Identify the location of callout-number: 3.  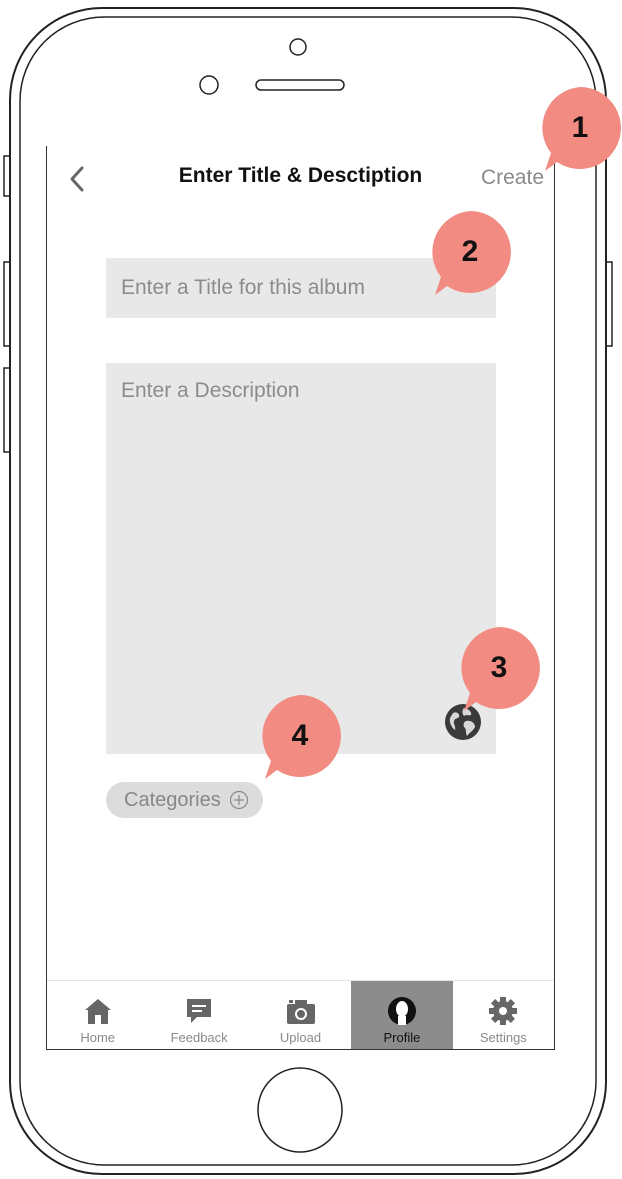
(499, 667).